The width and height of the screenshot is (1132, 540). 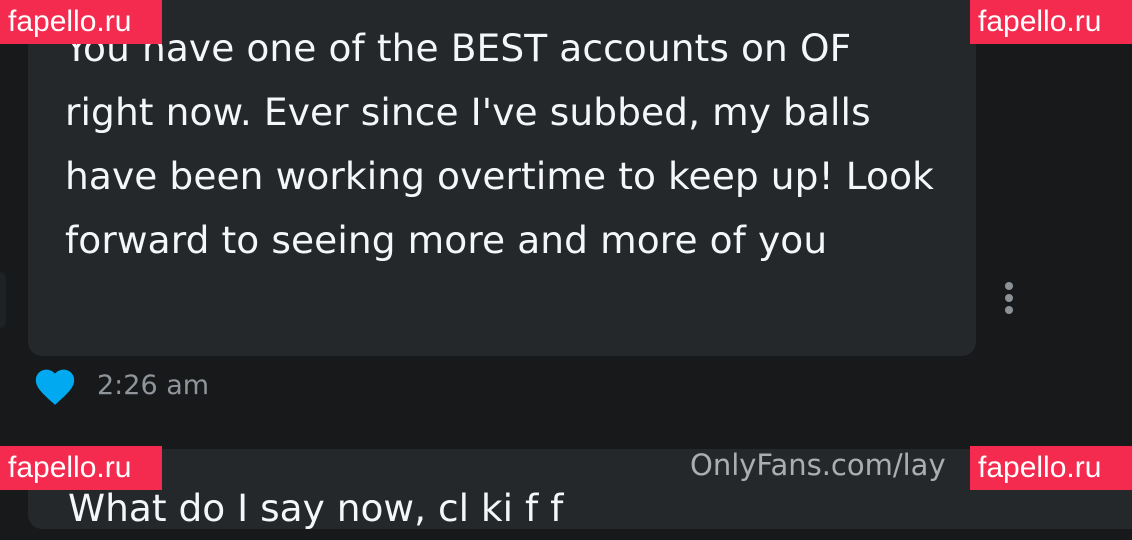 I want to click on message-meta: 2:26 am, so click(x=120, y=385).